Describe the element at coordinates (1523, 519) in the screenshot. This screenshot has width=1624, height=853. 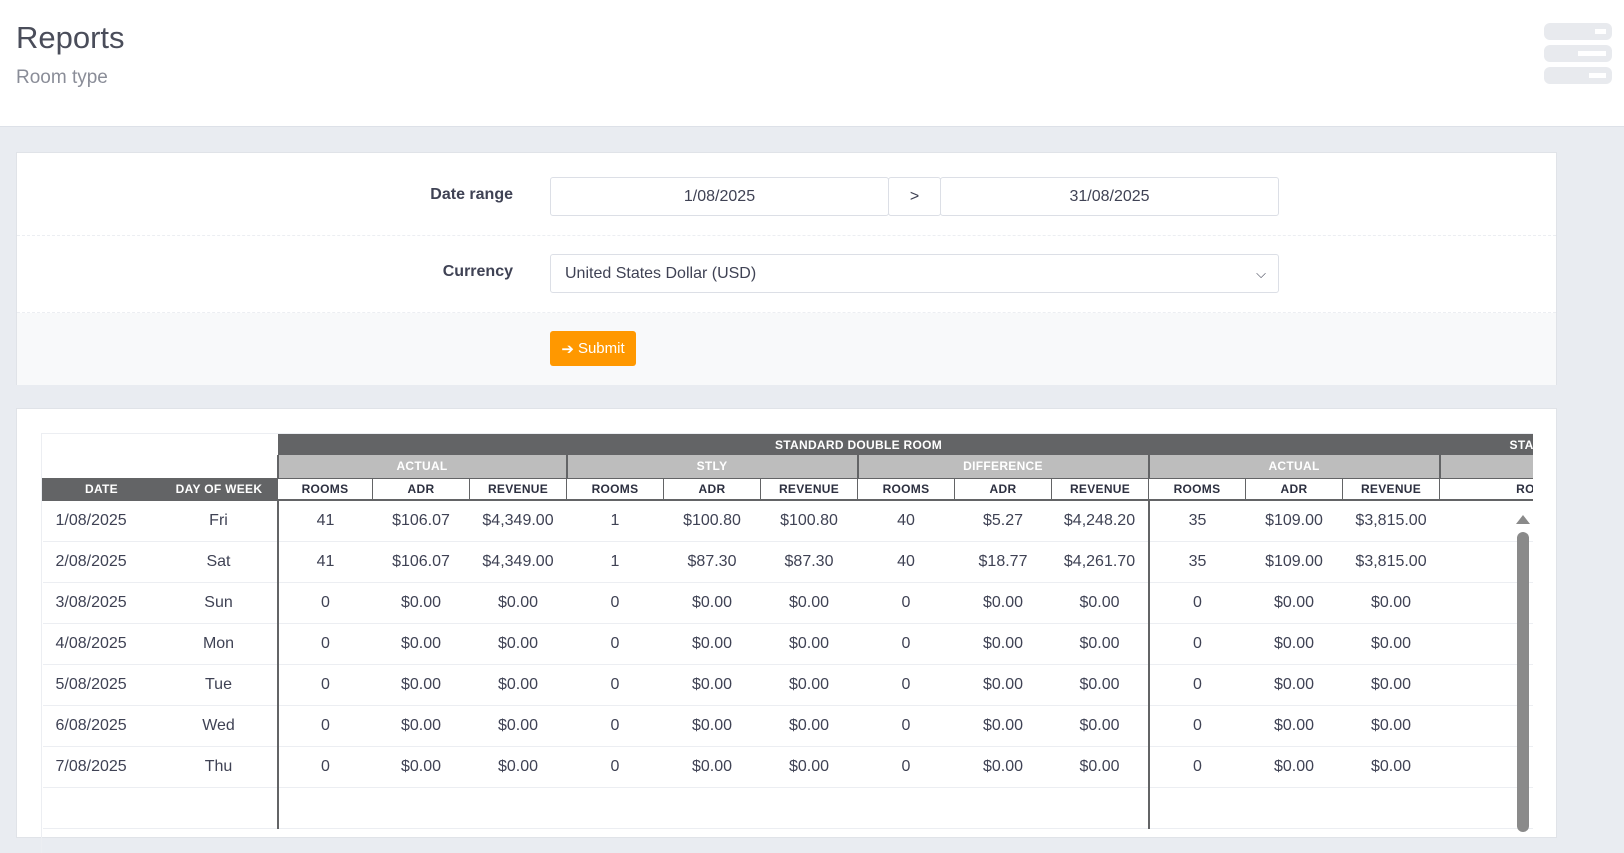
I see `scroll-up-icon` at that location.